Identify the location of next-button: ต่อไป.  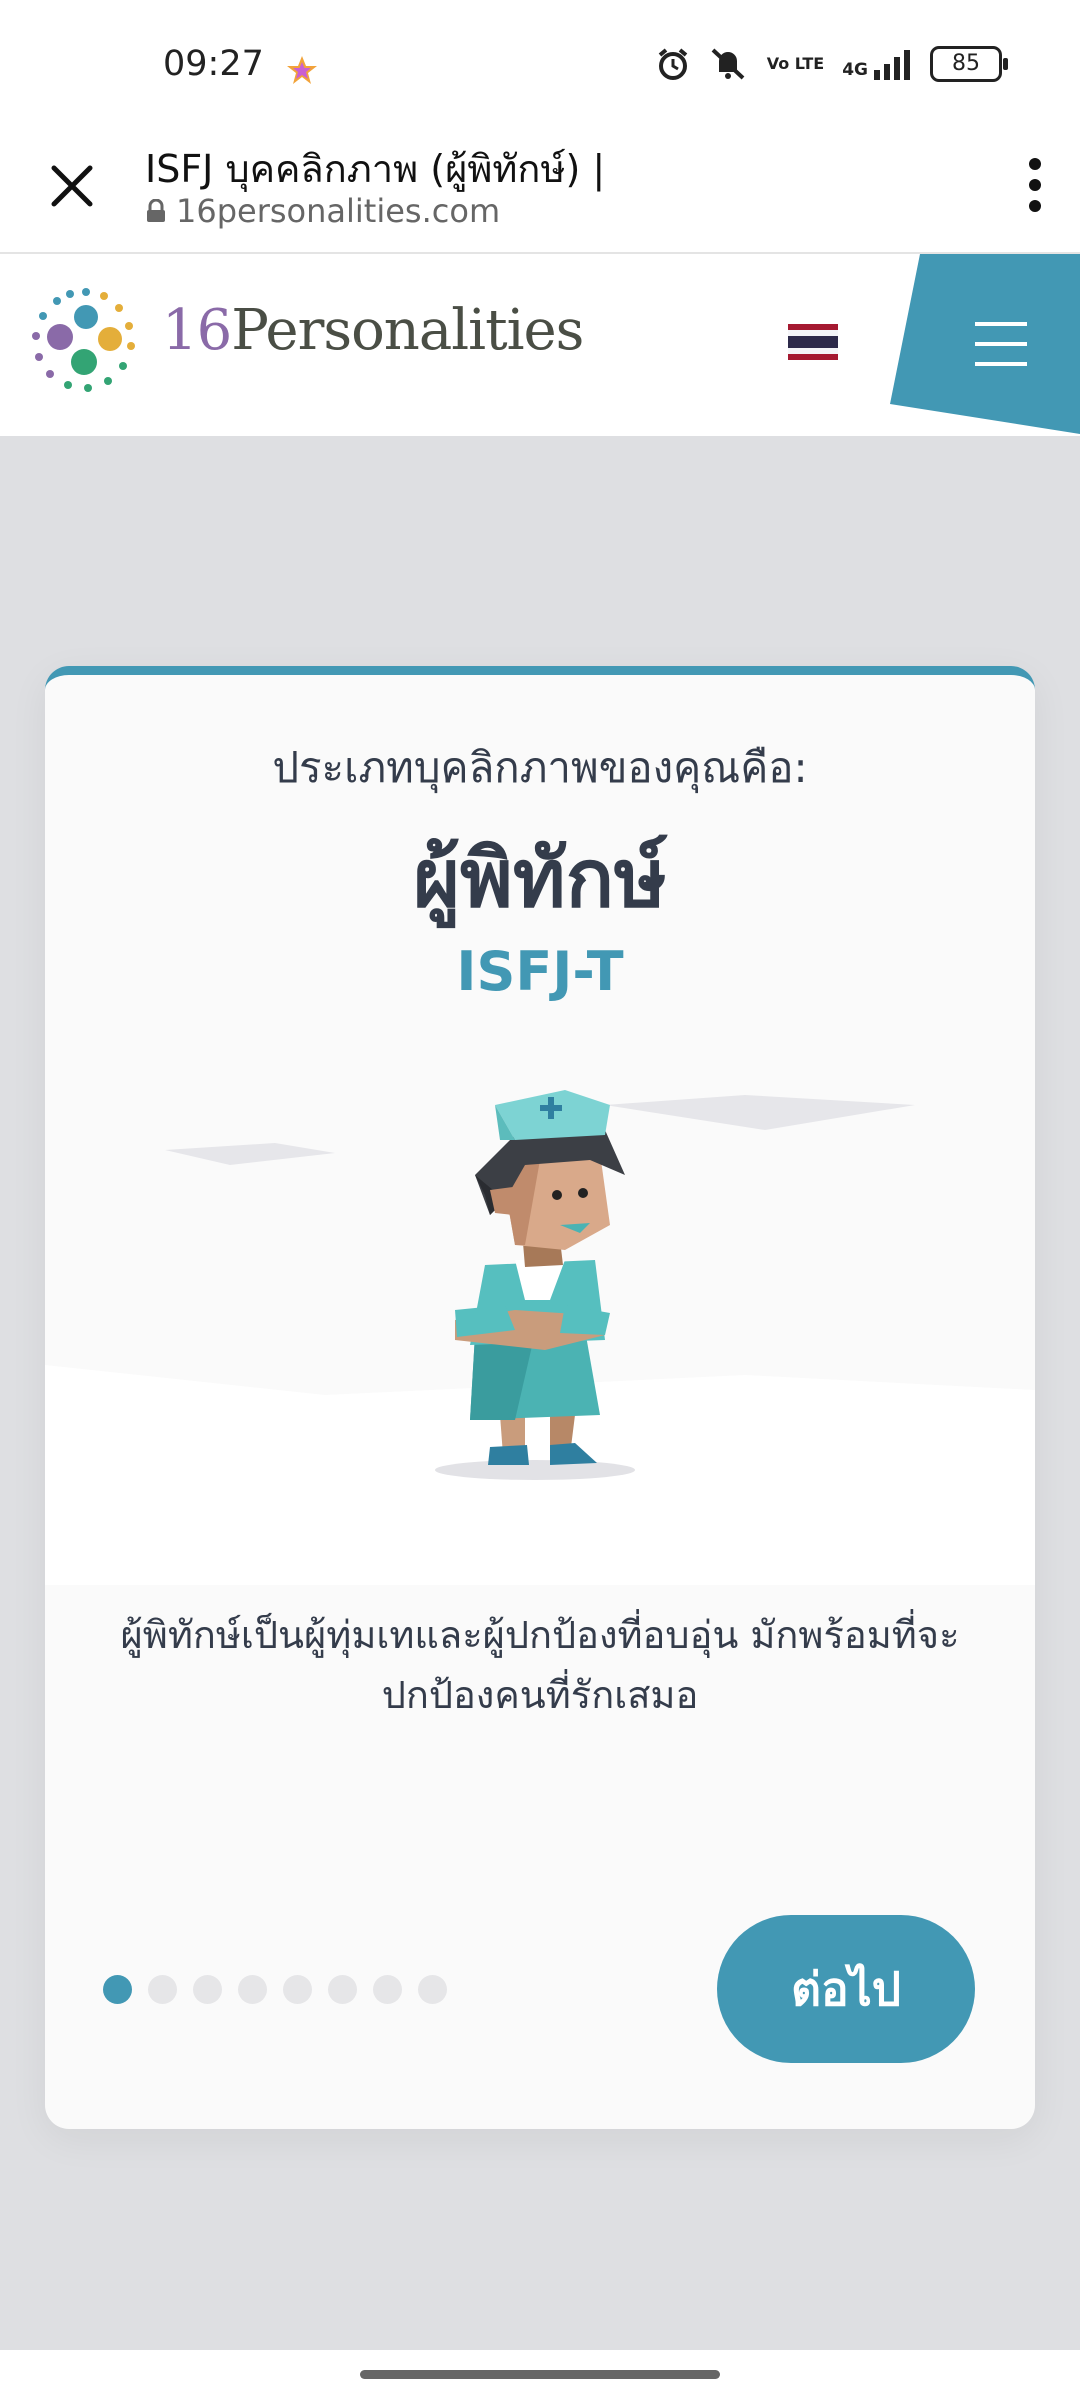
(846, 1989).